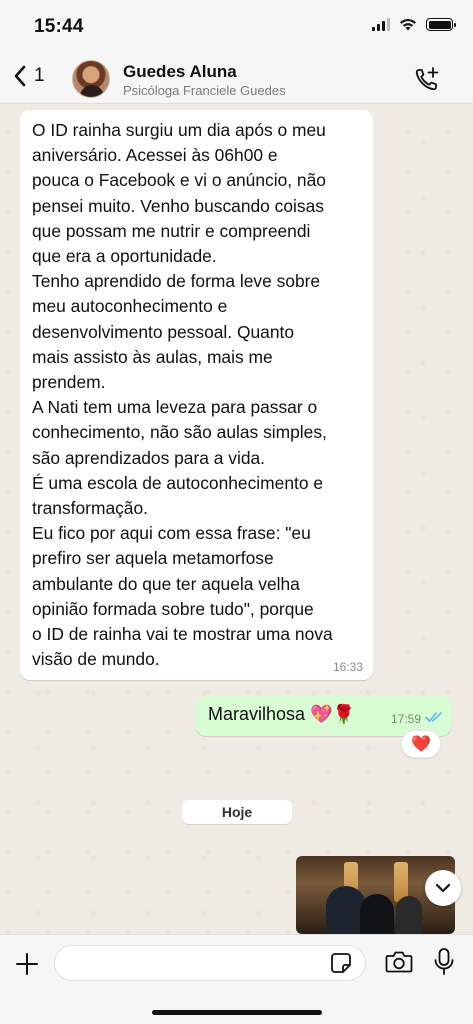 The width and height of the screenshot is (473, 1024). What do you see at coordinates (427, 80) in the screenshot?
I see `add-call-icon` at bounding box center [427, 80].